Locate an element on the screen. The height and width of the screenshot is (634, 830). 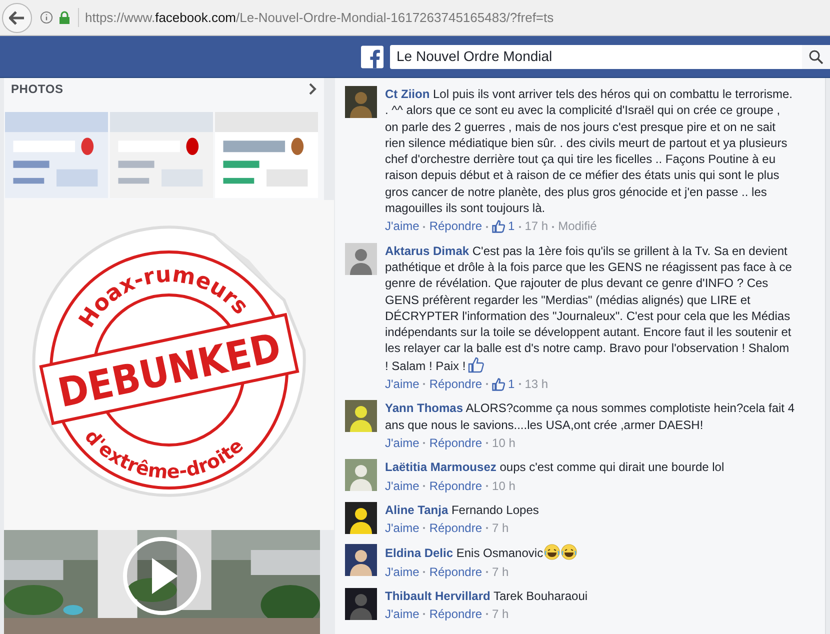
play-button-icon is located at coordinates (162, 576).